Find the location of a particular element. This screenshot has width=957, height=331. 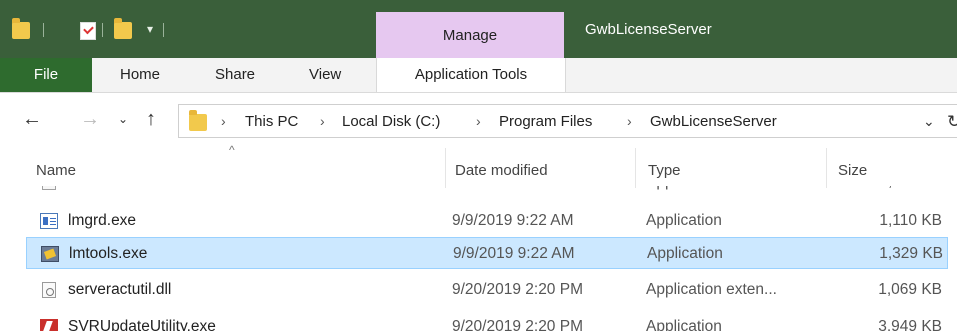

breadcrumb-gwblicenseserver: GwbLicenseServer is located at coordinates (713, 121).